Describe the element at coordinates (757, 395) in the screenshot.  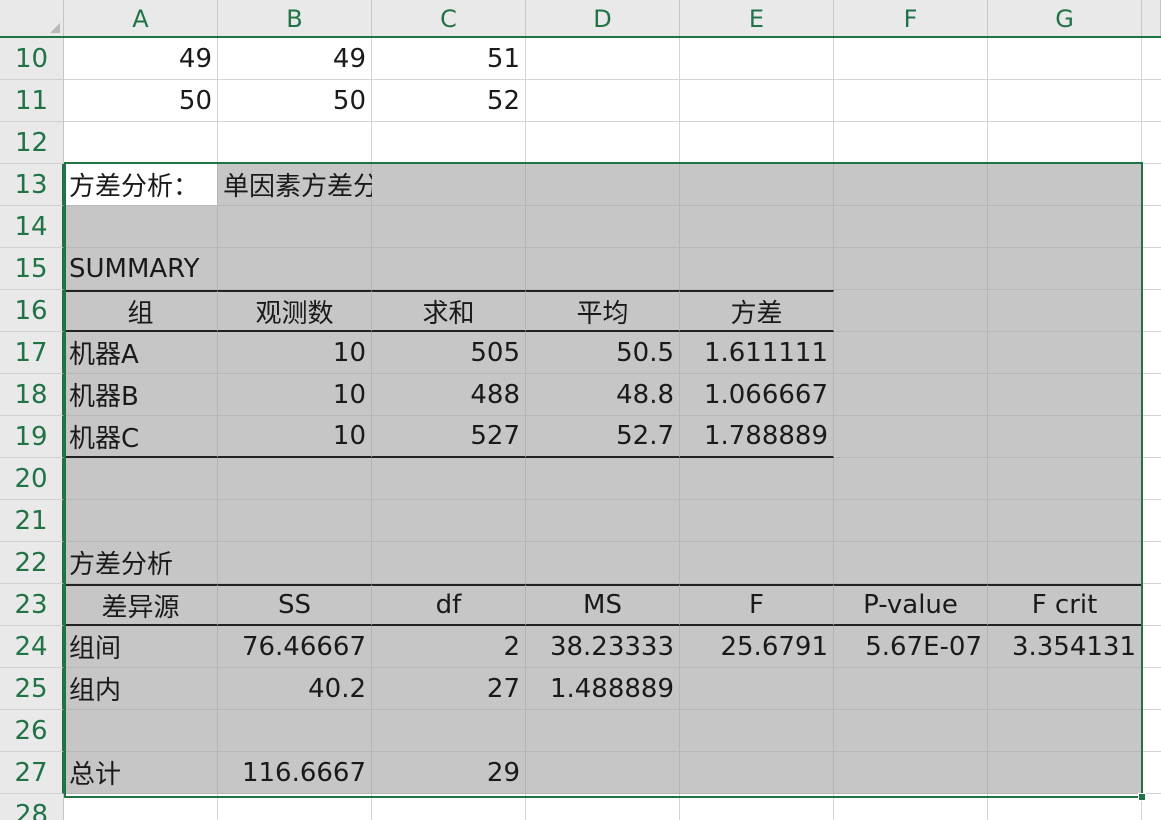
I see `cell-e18: 1.066667` at that location.